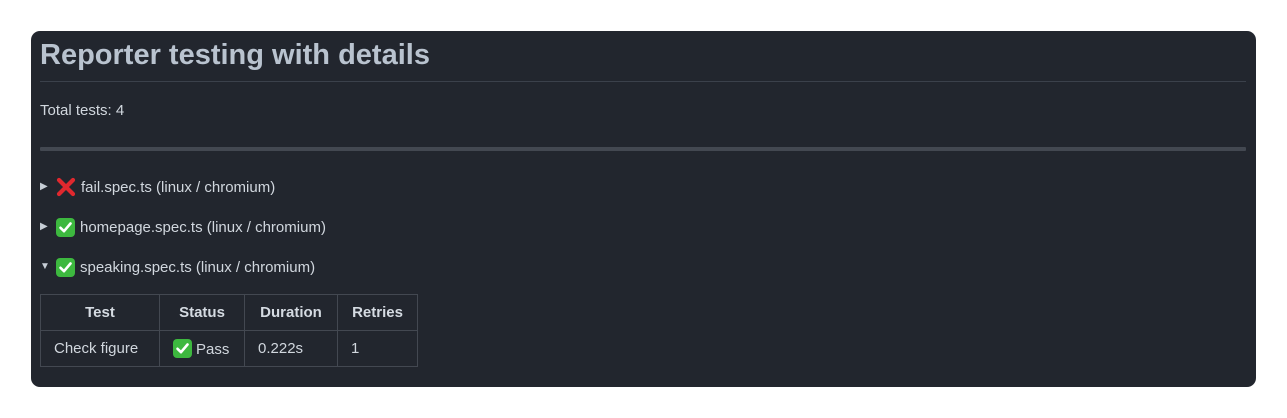  Describe the element at coordinates (178, 187) in the screenshot. I see `spec-label: fail.spec.ts (linux / chromium)` at that location.